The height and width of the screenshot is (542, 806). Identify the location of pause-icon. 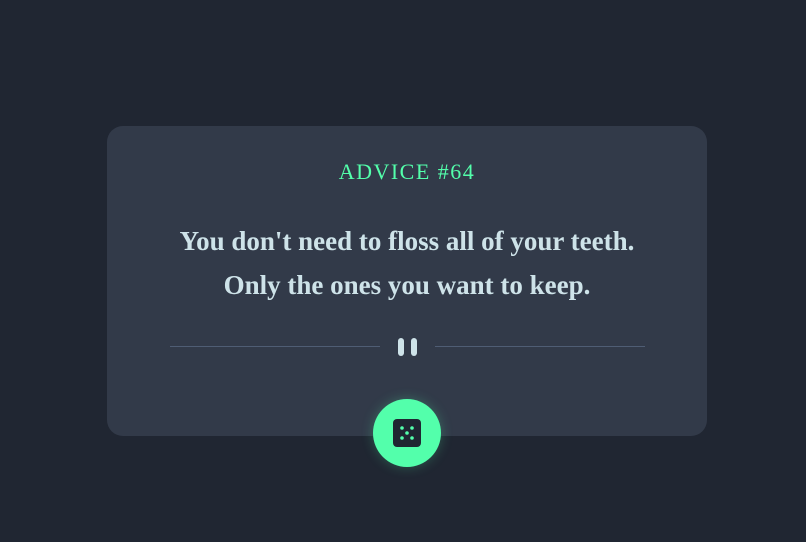
(408, 347).